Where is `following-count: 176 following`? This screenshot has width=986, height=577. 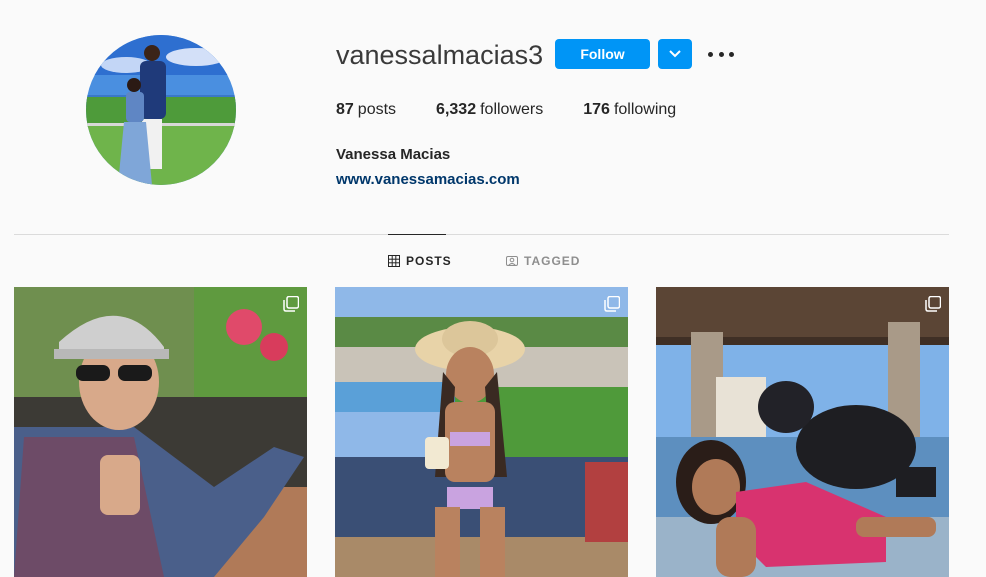
following-count: 176 following is located at coordinates (629, 110).